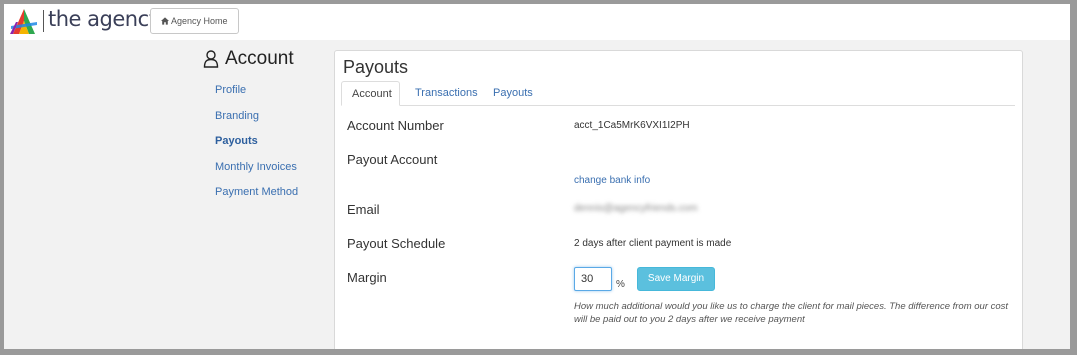 The height and width of the screenshot is (355, 1077). I want to click on email-value: dennis@agencyfriends.com, so click(636, 208).